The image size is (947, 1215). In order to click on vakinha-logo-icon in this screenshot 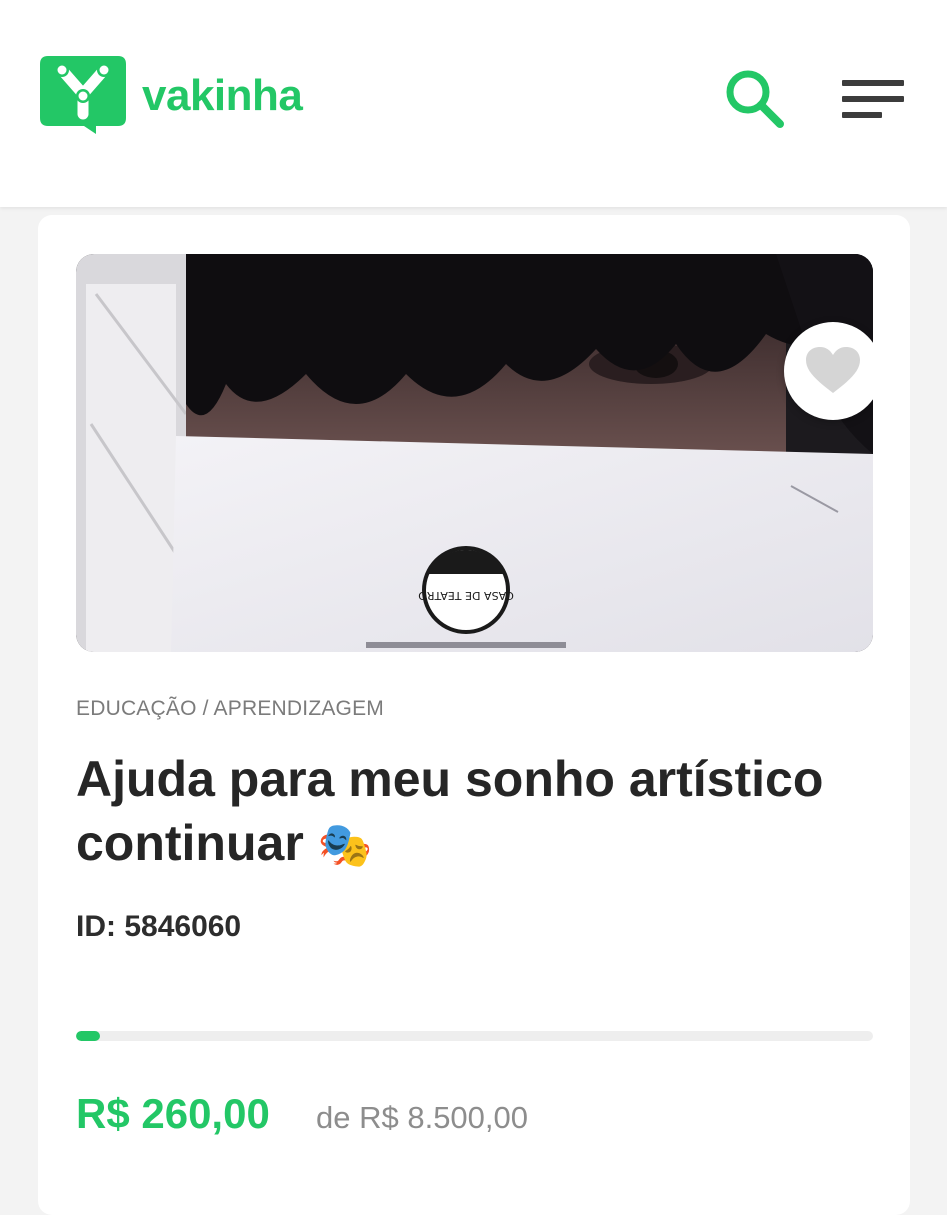, I will do `click(83, 95)`.